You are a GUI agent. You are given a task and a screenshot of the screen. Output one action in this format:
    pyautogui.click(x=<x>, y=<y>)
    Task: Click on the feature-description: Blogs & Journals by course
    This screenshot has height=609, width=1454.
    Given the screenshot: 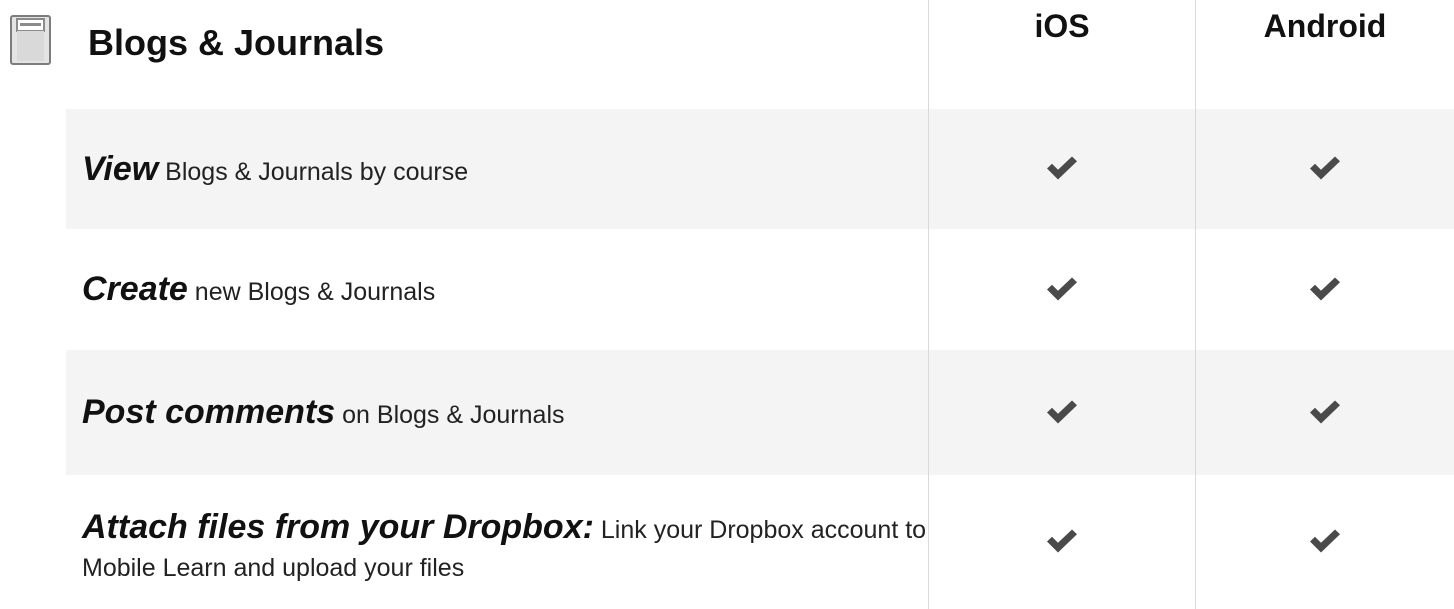 What is the action you would take?
    pyautogui.click(x=317, y=171)
    